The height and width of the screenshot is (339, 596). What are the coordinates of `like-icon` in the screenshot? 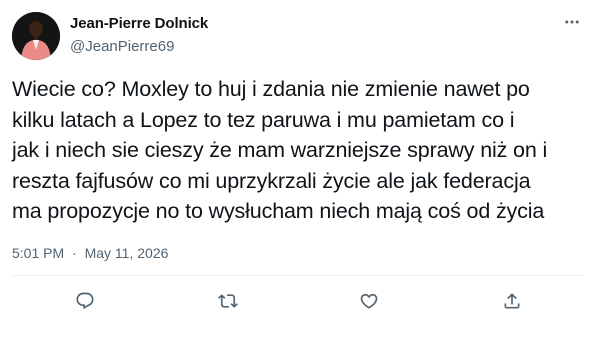 It's located at (369, 301).